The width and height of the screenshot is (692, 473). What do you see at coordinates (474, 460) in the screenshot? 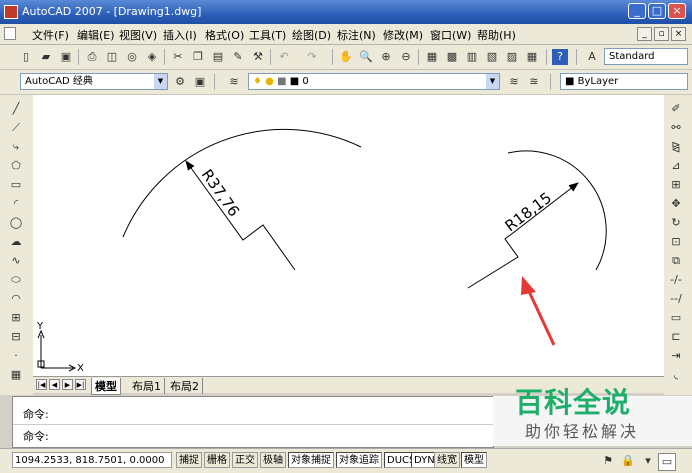
I see `model-toggle: 模型` at bounding box center [474, 460].